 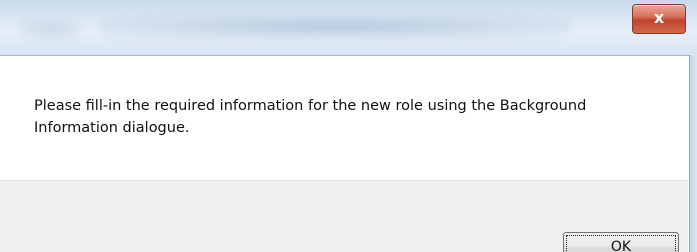 What do you see at coordinates (693, 153) in the screenshot?
I see `window-frame-right` at bounding box center [693, 153].